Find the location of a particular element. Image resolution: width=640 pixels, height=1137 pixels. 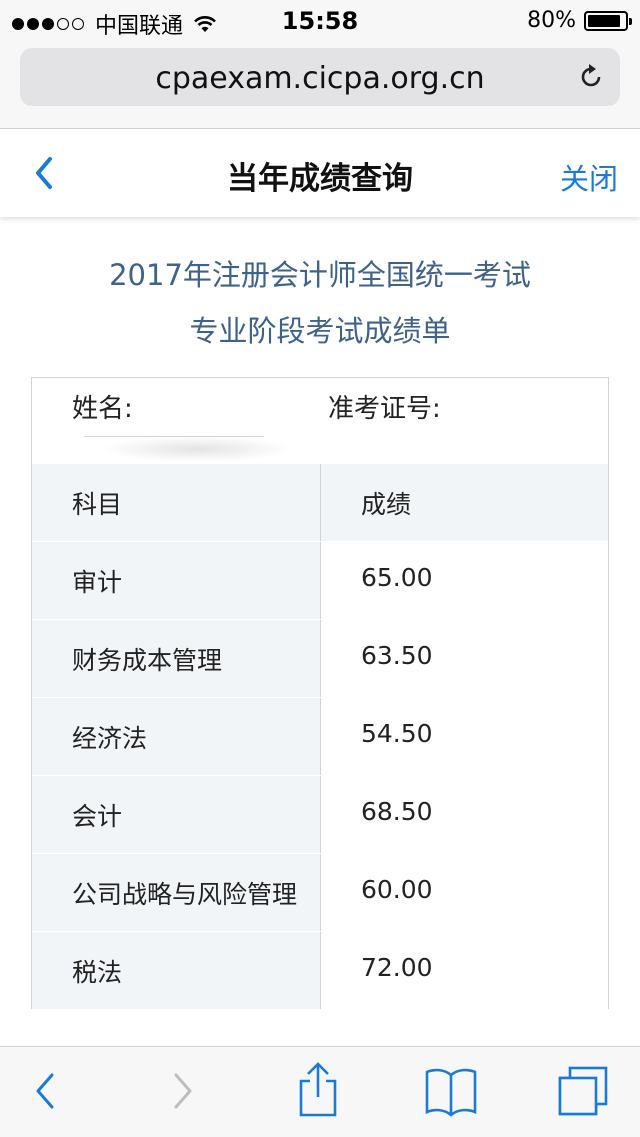

reload-icon is located at coordinates (591, 77).